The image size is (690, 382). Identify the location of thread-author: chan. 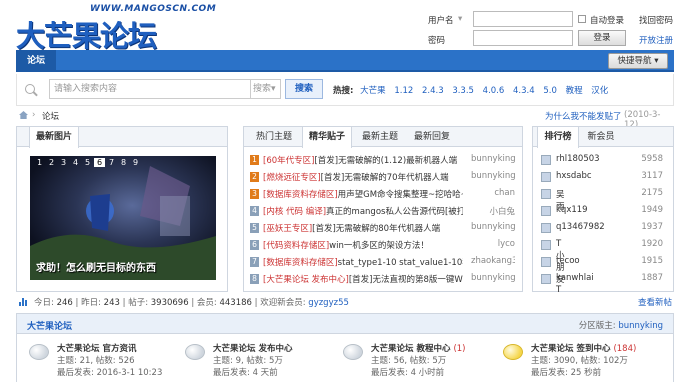
(493, 193).